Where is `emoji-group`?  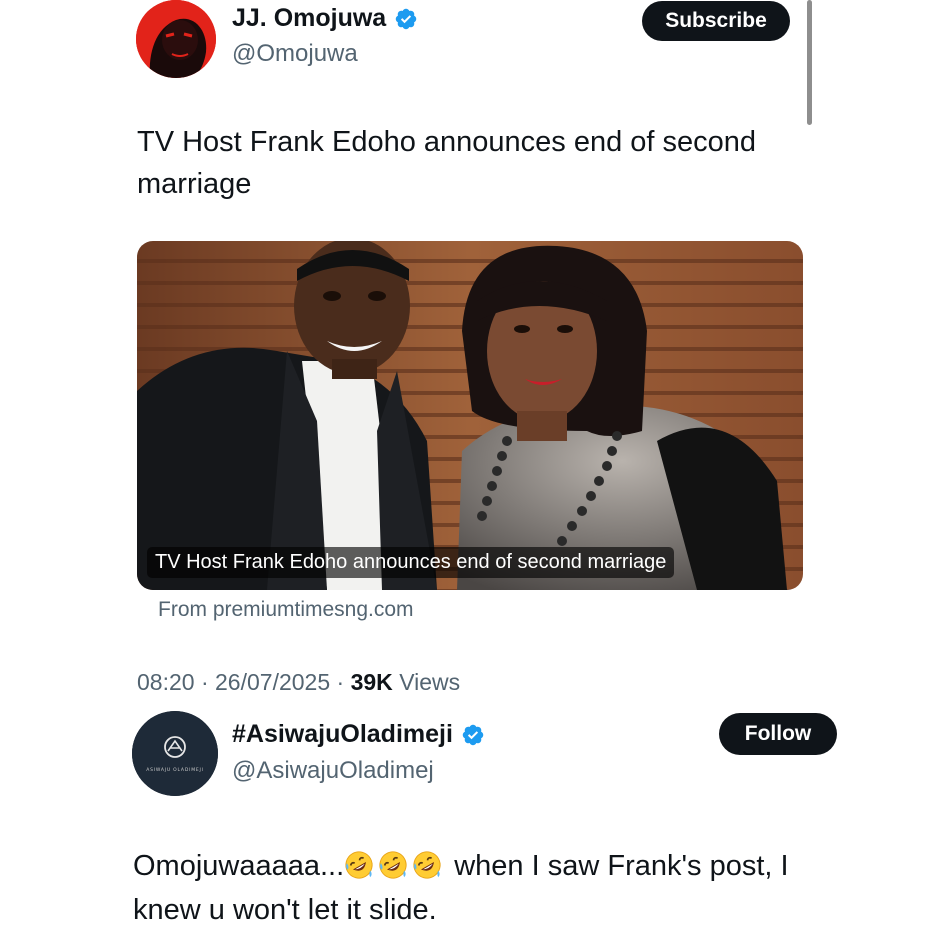 emoji-group is located at coordinates (395, 866).